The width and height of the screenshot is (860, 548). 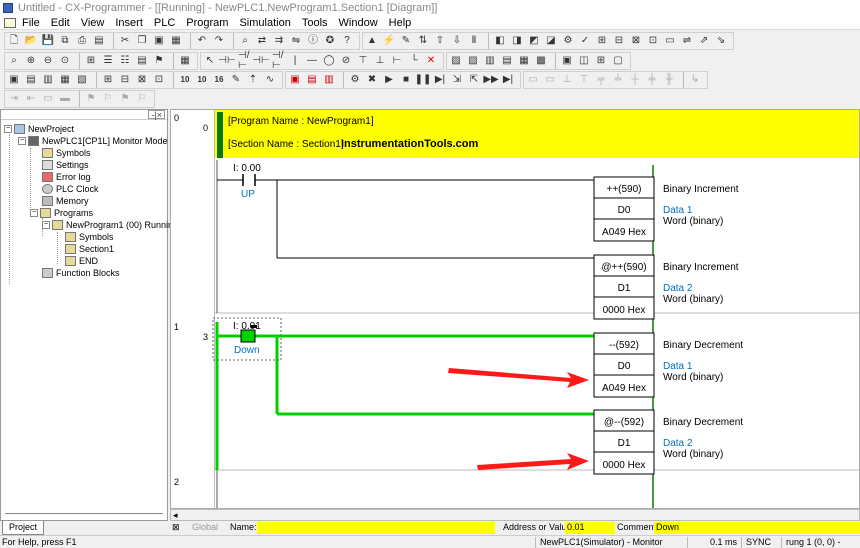 What do you see at coordinates (66, 177) in the screenshot?
I see `tree-item-error-log: Error log` at bounding box center [66, 177].